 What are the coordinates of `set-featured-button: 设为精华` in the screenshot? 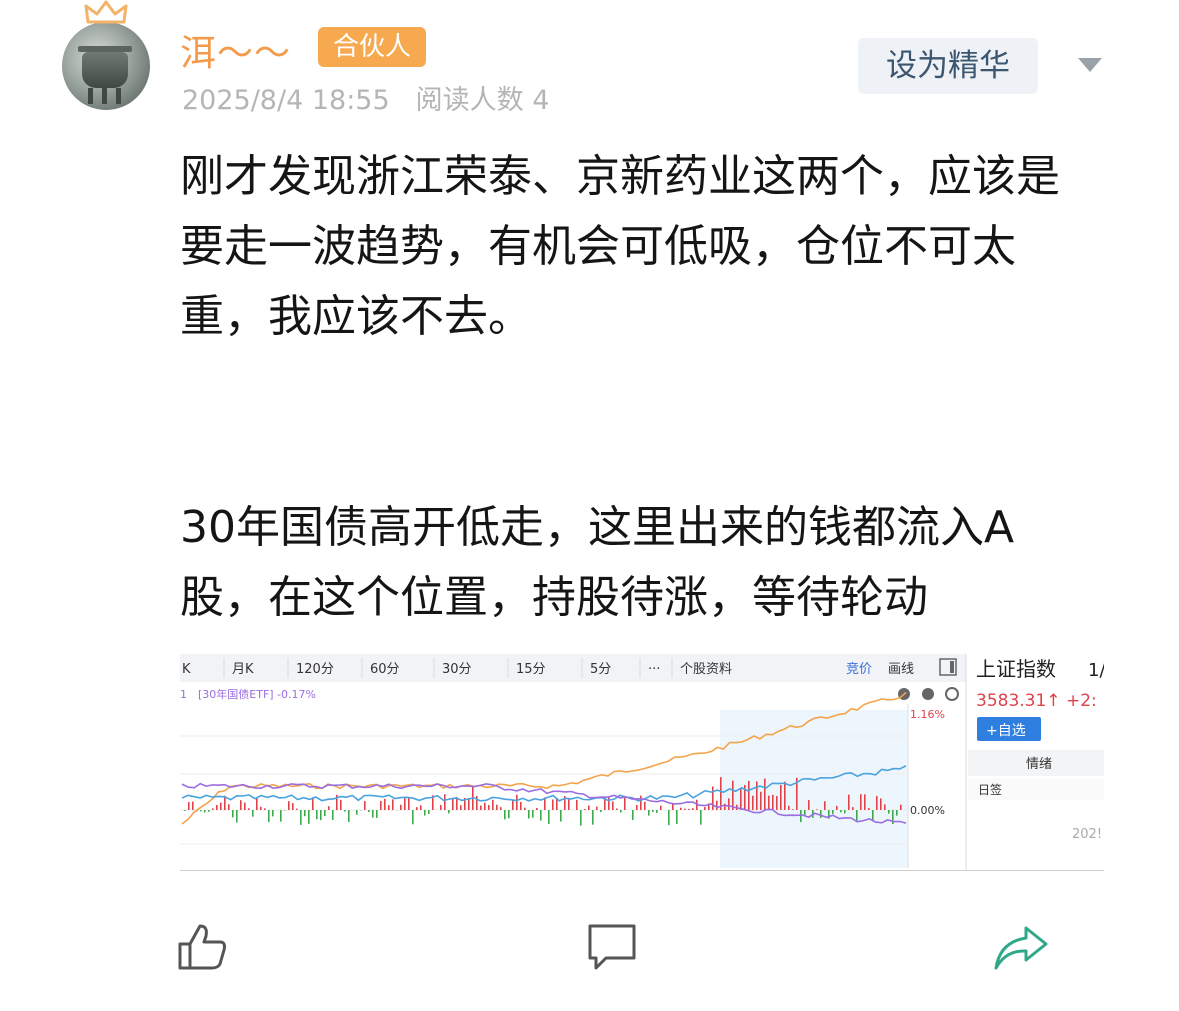 It's located at (948, 66).